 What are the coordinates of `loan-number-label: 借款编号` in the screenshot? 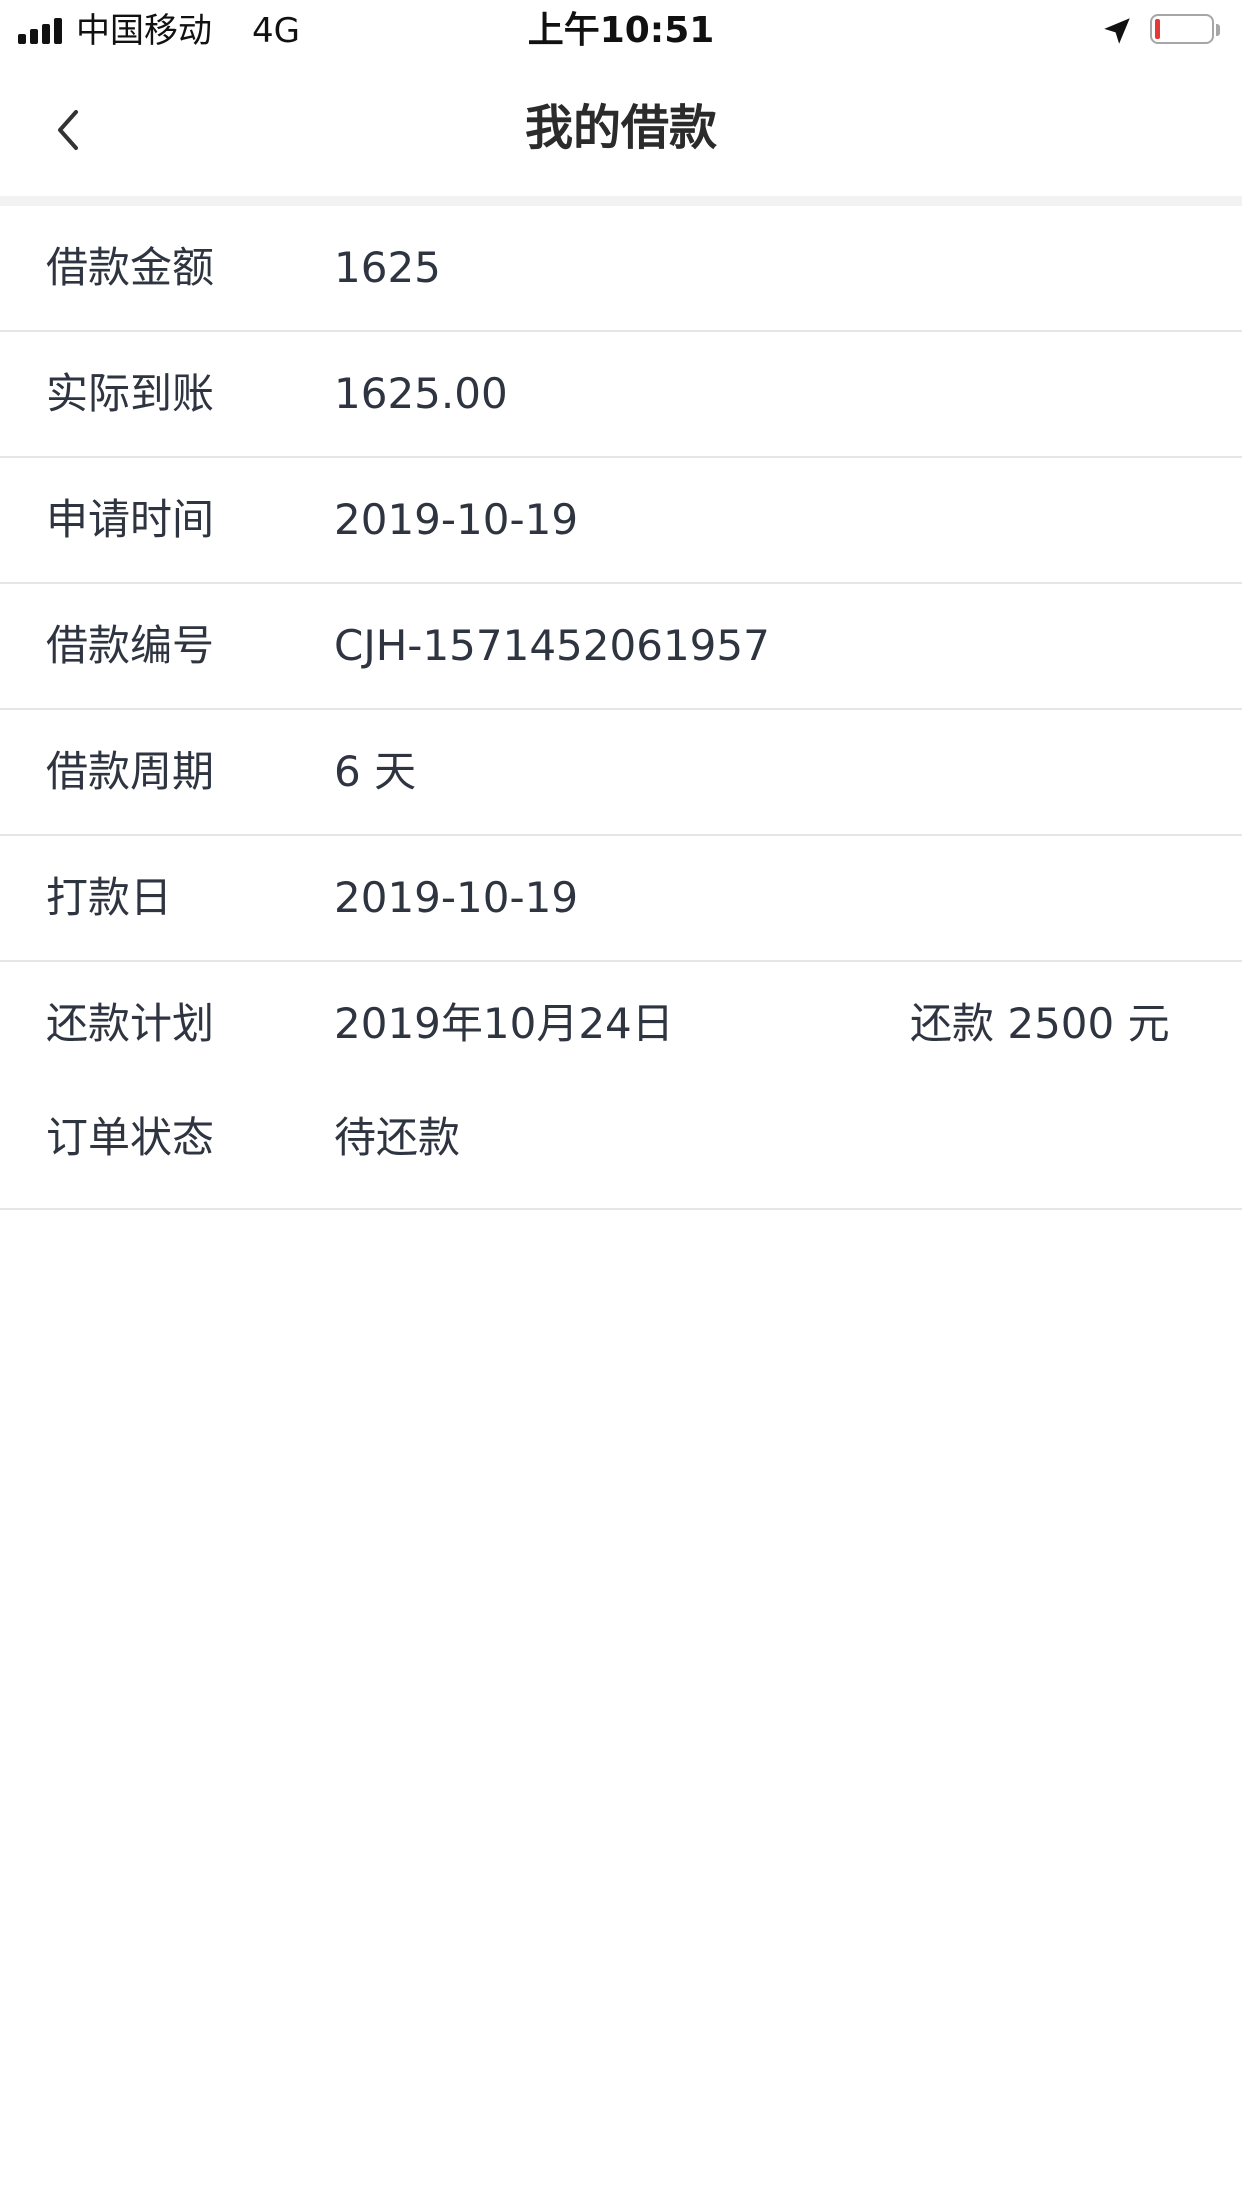 It's located at (130, 645).